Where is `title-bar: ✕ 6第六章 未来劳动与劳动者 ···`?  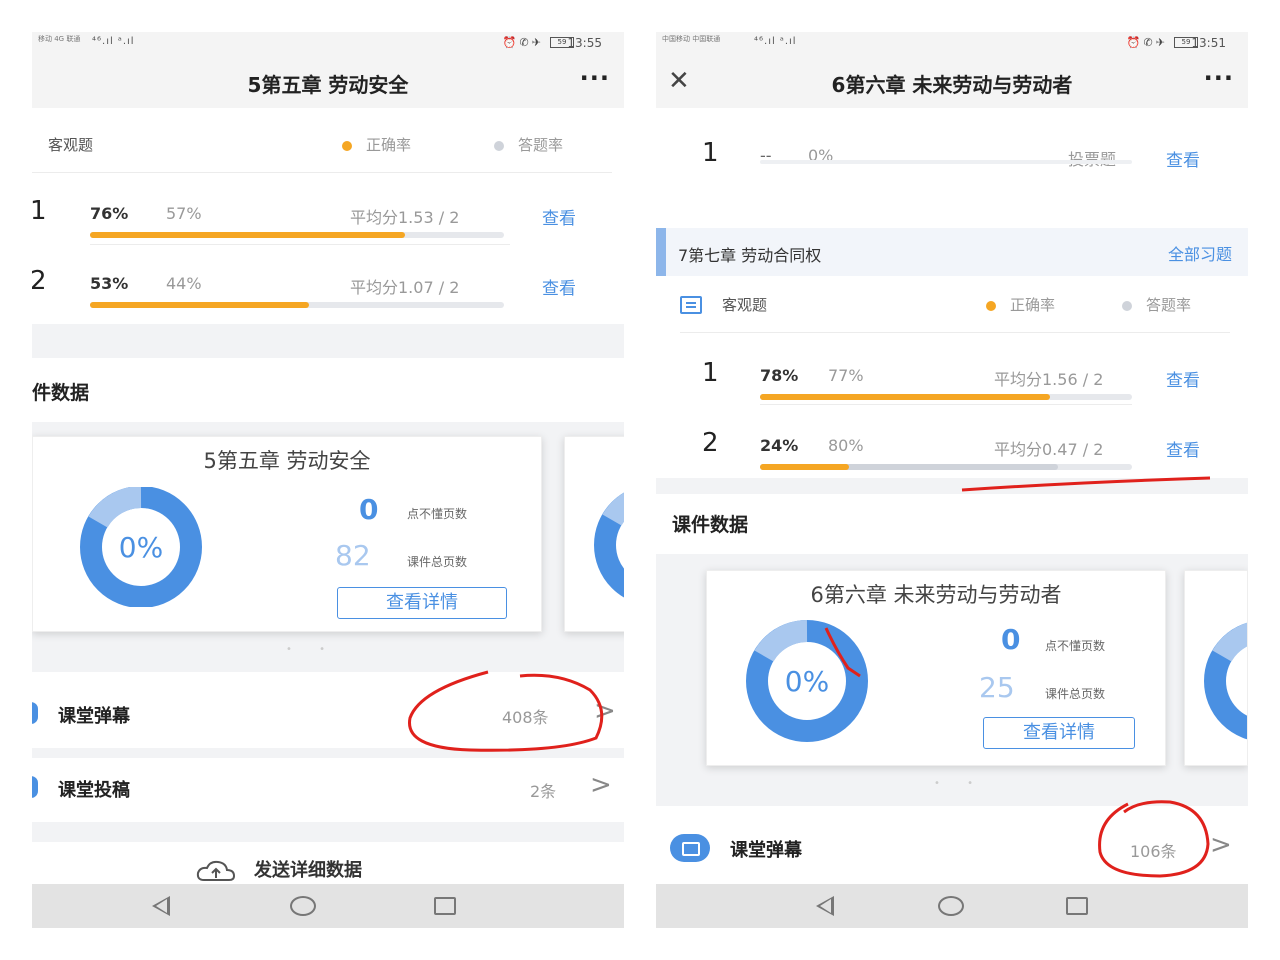 title-bar: ✕ 6第六章 未来劳动与劳动者 ··· is located at coordinates (952, 81).